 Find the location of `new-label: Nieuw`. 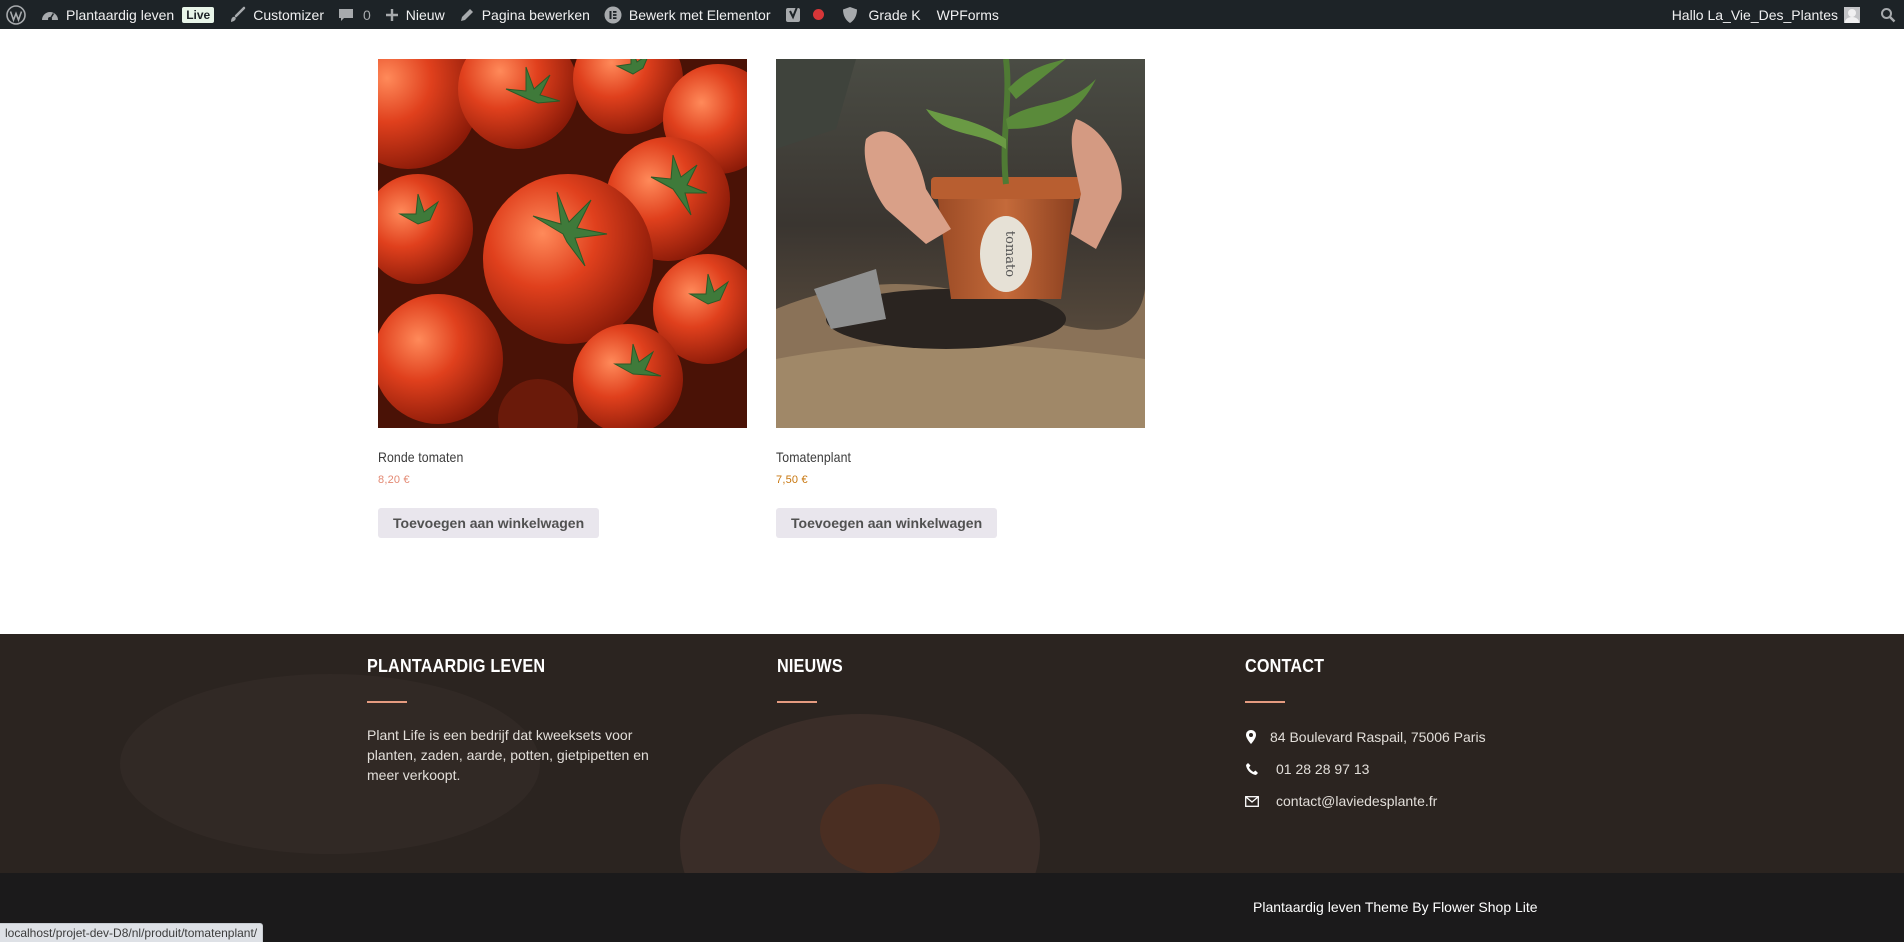

new-label: Nieuw is located at coordinates (425, 14).